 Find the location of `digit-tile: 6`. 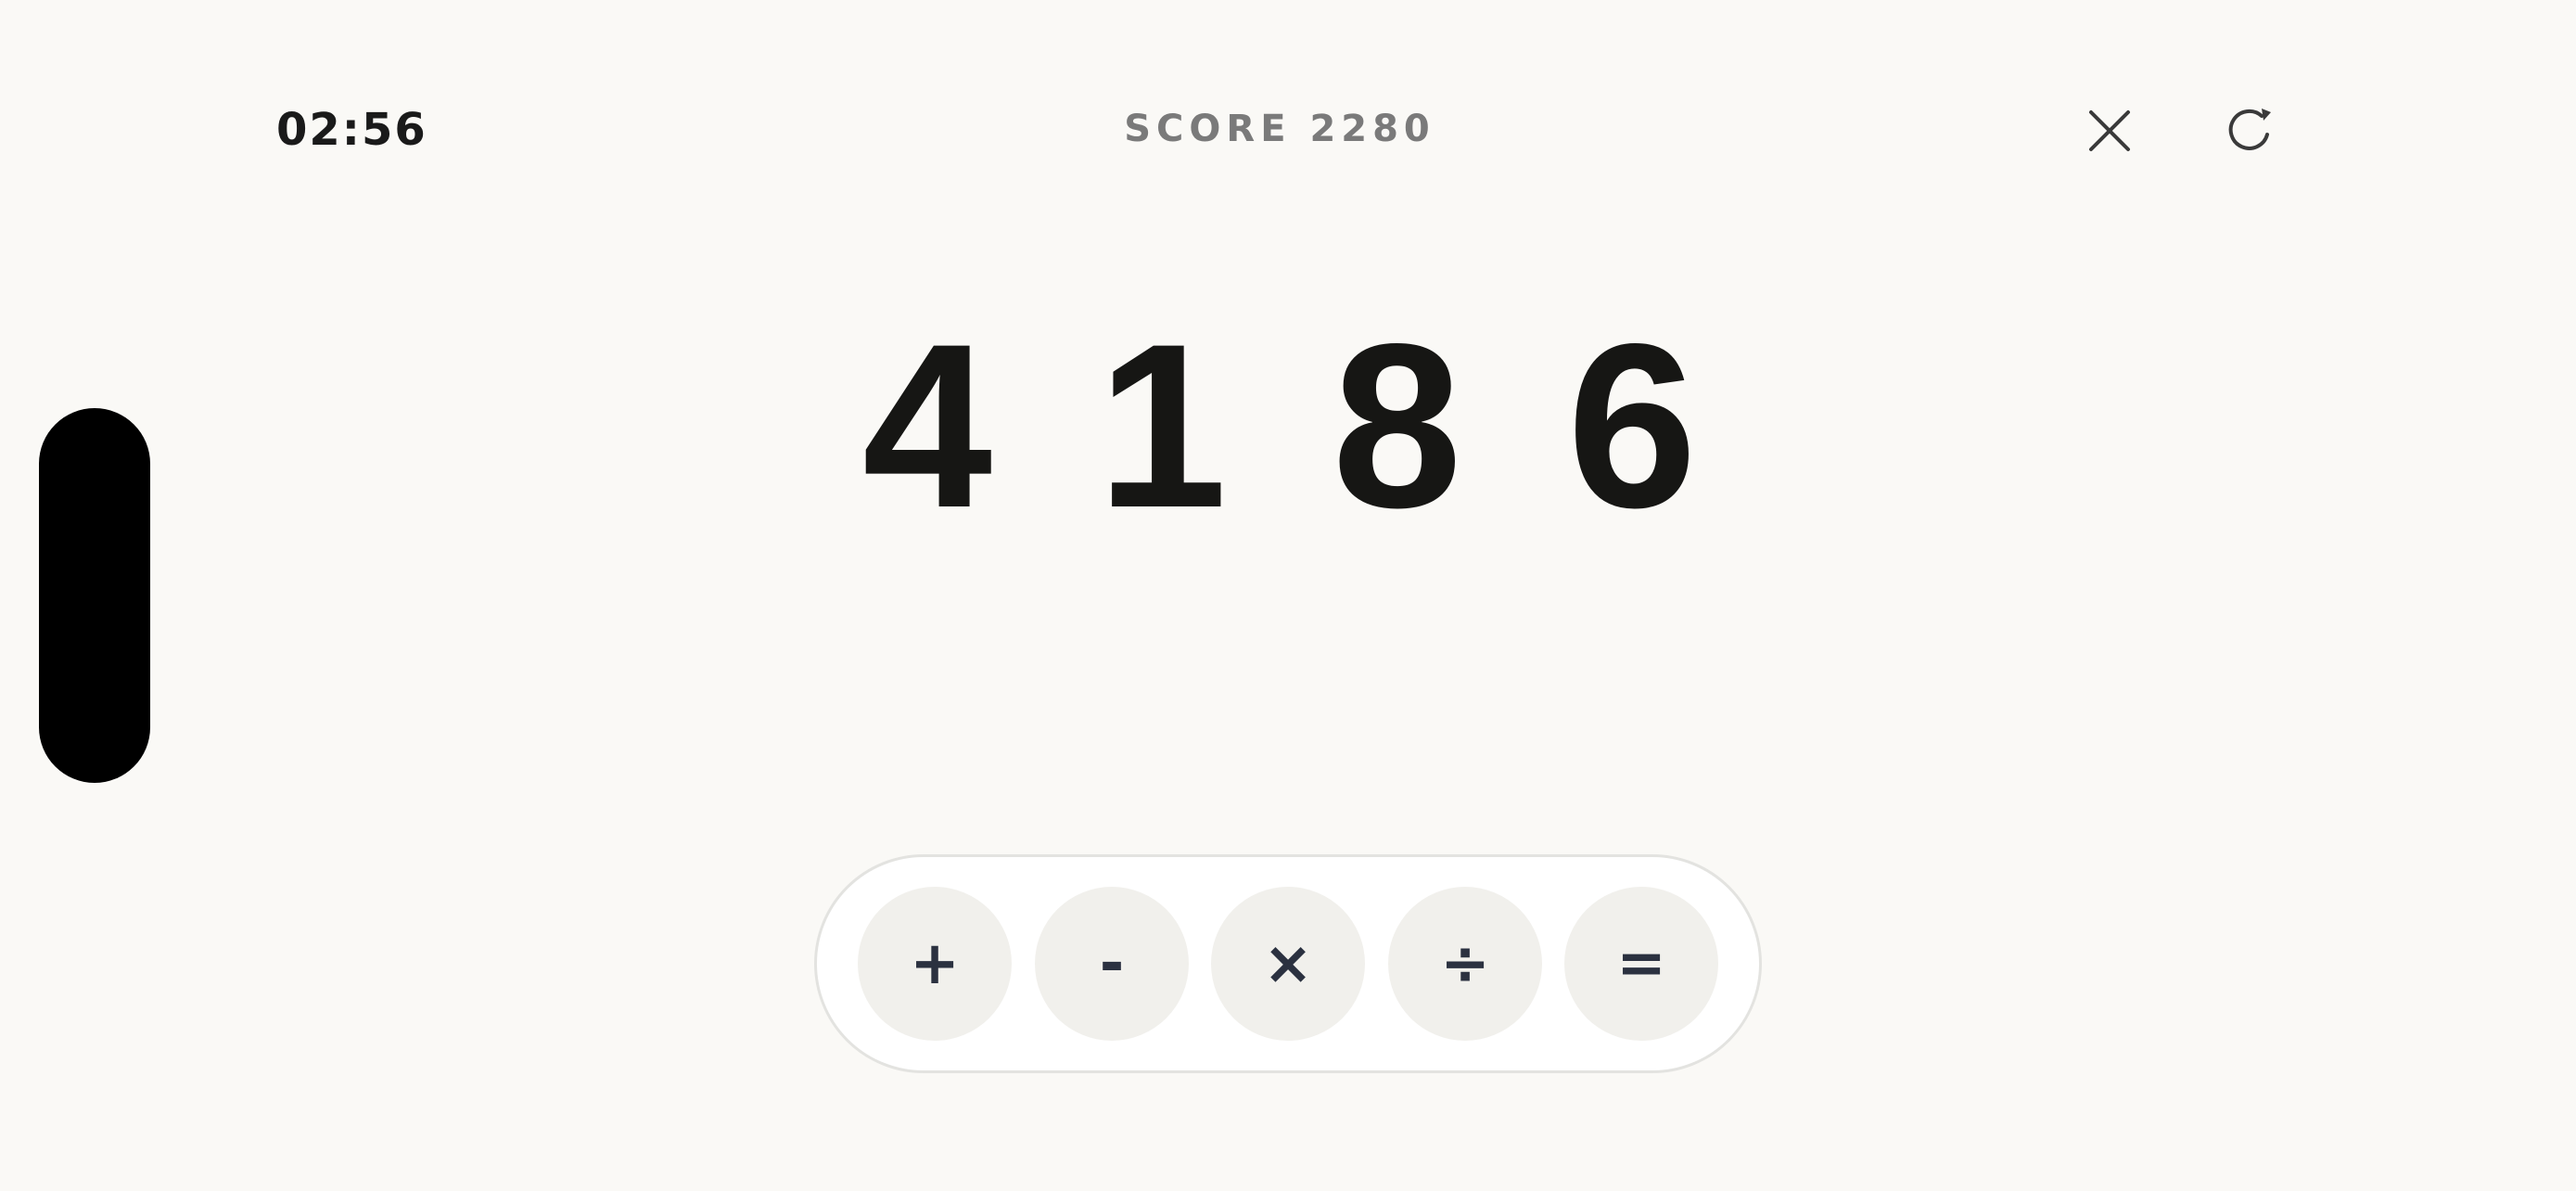

digit-tile: 6 is located at coordinates (1632, 427).